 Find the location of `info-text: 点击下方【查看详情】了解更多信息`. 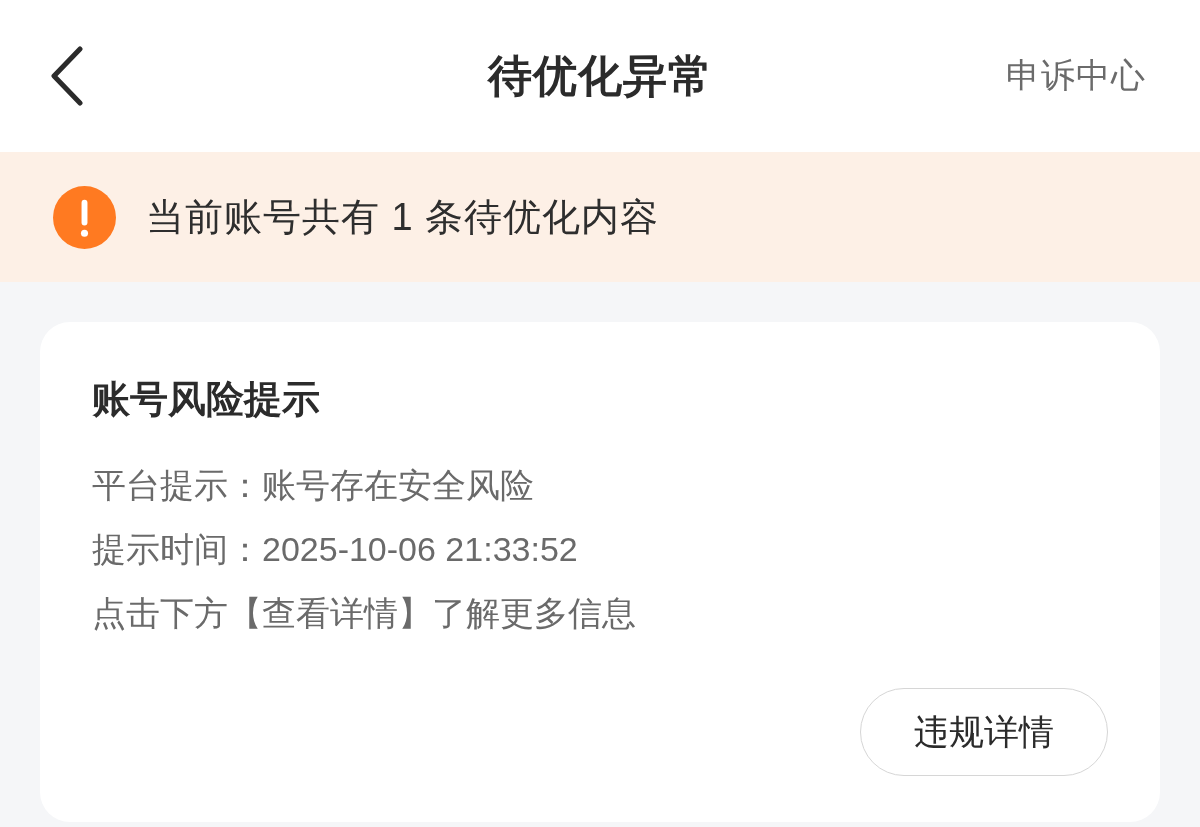

info-text: 点击下方【查看详情】了解更多信息 is located at coordinates (364, 613).